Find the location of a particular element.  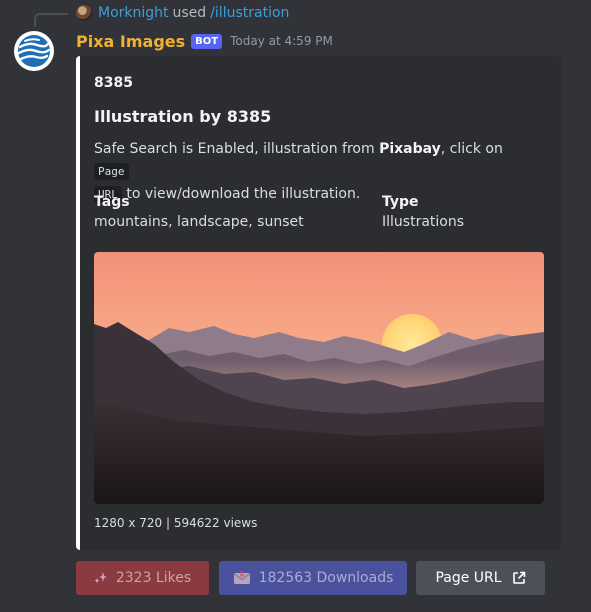

desc-source: Pixabay is located at coordinates (410, 149).